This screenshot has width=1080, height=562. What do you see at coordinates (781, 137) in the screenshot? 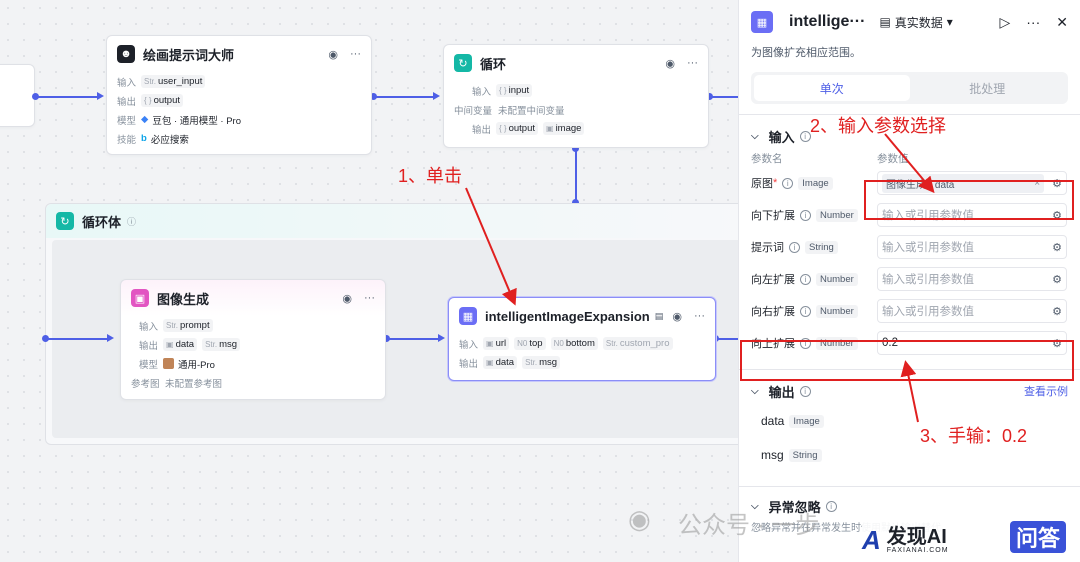
I see `section-title: 输入` at bounding box center [781, 137].